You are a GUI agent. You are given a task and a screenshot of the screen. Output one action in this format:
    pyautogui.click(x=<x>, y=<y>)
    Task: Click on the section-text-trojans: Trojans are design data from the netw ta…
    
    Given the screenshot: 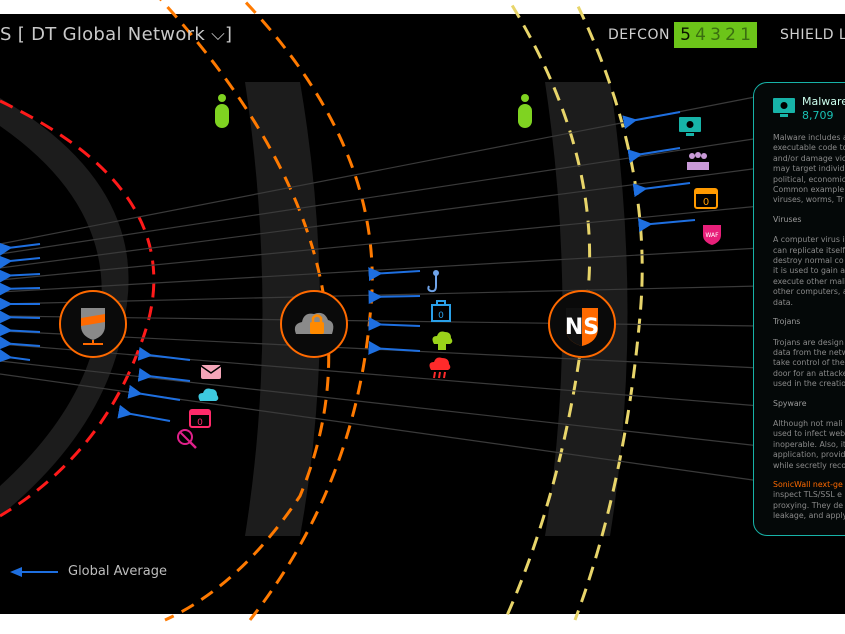 What is the action you would take?
    pyautogui.click(x=809, y=363)
    